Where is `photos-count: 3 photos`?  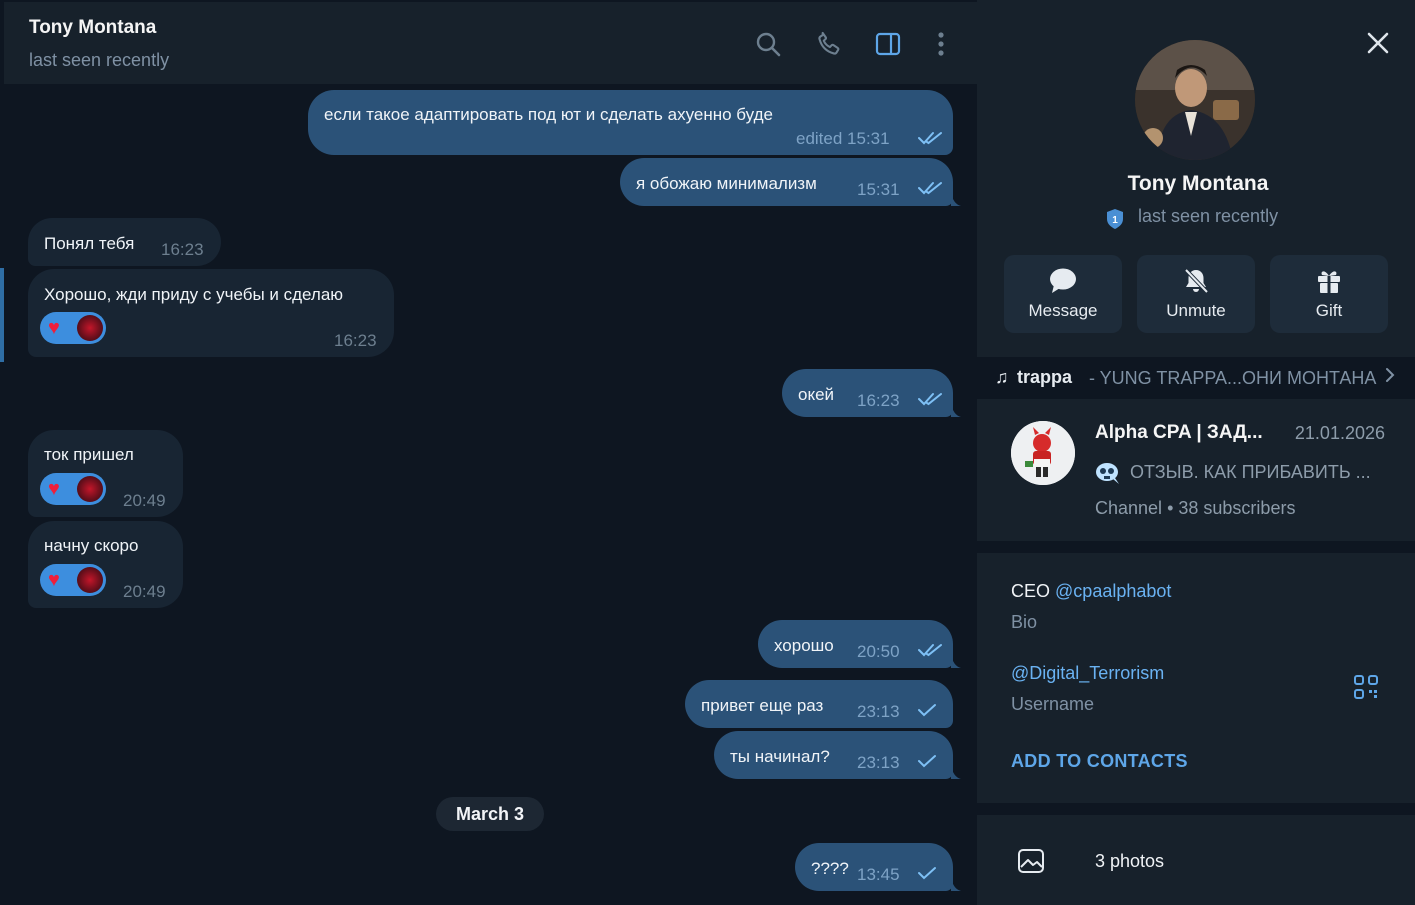 photos-count: 3 photos is located at coordinates (1130, 861).